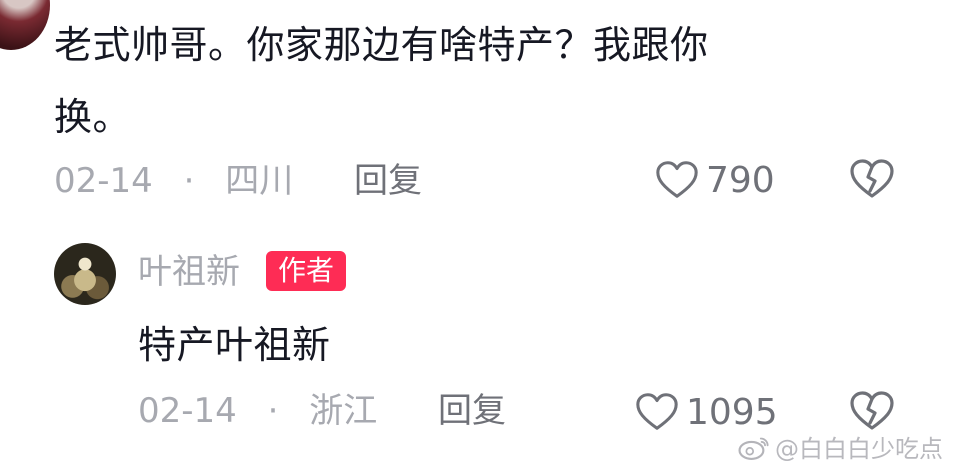 This screenshot has height=468, width=953. What do you see at coordinates (740, 180) in the screenshot?
I see `like-count: 790` at bounding box center [740, 180].